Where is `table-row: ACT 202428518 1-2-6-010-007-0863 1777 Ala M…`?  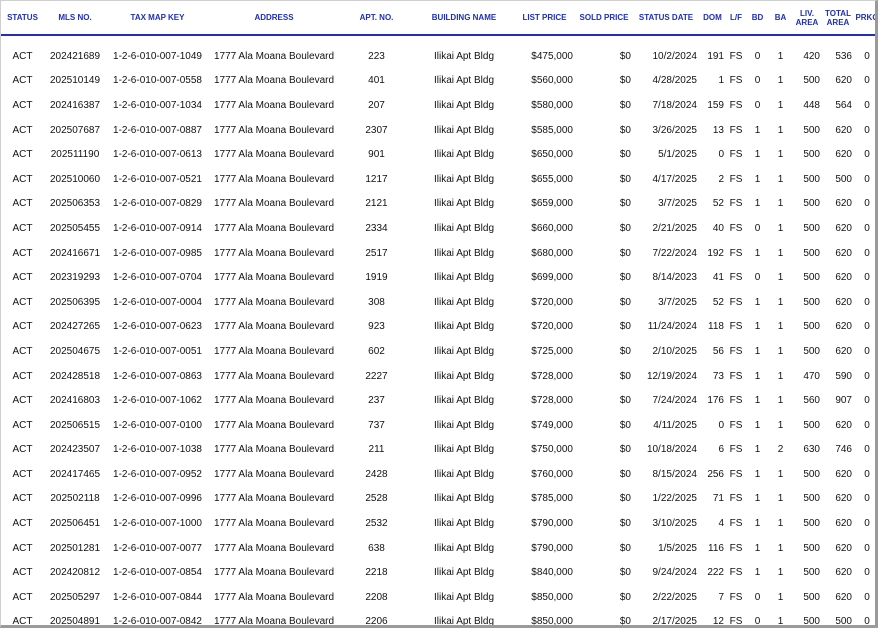 table-row: ACT 202428518 1-2-6-010-007-0863 1777 Ala M… is located at coordinates (438, 376).